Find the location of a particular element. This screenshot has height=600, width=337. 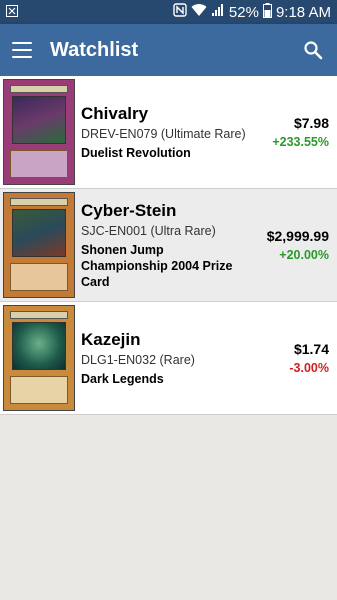

card-name: Kazejin is located at coordinates (111, 339).